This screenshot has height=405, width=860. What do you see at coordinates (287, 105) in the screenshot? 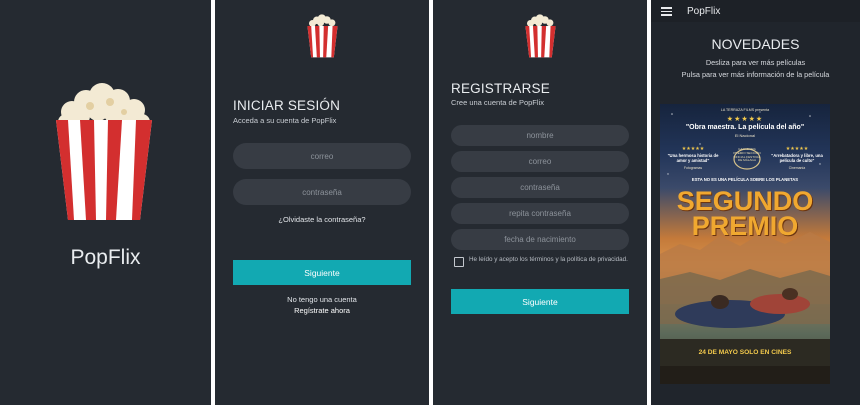
I see `page-title: INICIAR SESIÓN` at bounding box center [287, 105].